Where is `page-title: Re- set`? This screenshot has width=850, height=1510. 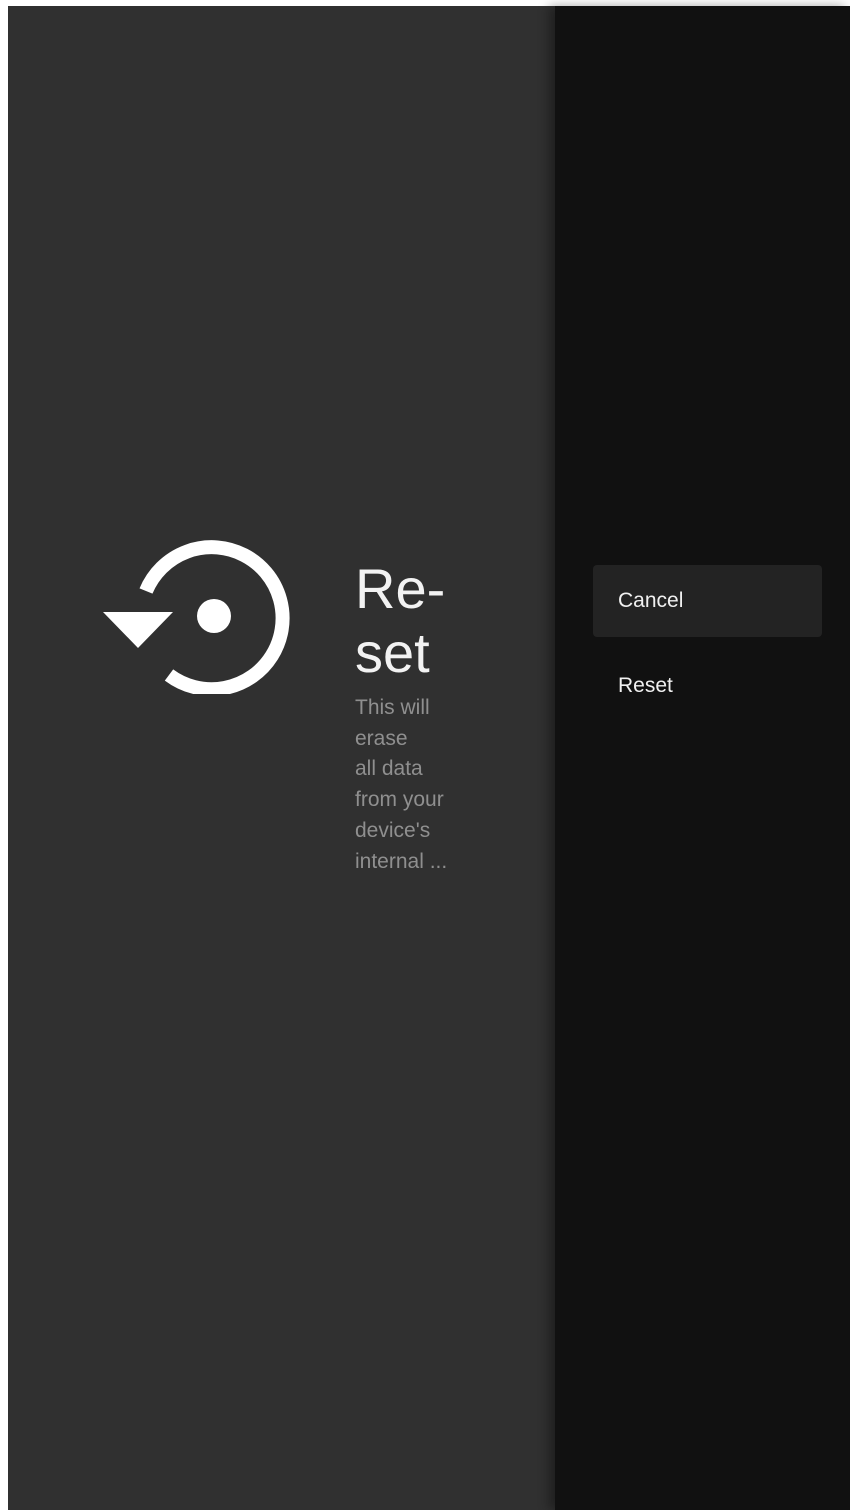
page-title: Re- set is located at coordinates (400, 620).